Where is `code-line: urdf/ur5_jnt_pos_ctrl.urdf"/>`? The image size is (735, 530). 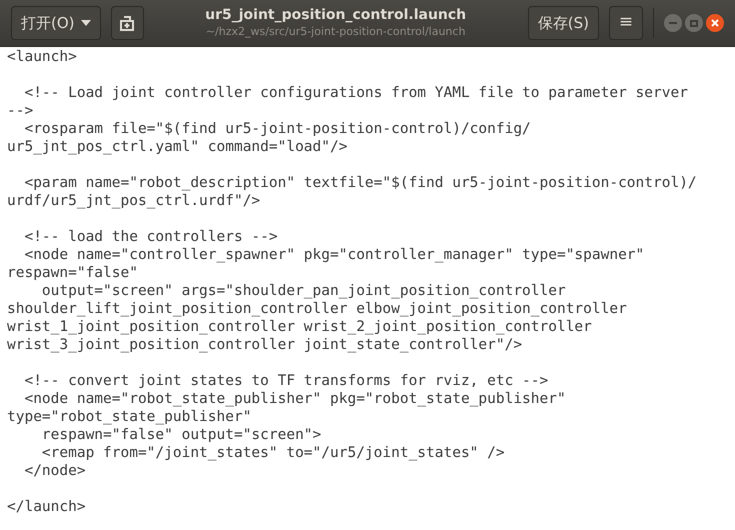 code-line: urdf/ur5_jnt_pos_ctrl.urdf"/> is located at coordinates (133, 201).